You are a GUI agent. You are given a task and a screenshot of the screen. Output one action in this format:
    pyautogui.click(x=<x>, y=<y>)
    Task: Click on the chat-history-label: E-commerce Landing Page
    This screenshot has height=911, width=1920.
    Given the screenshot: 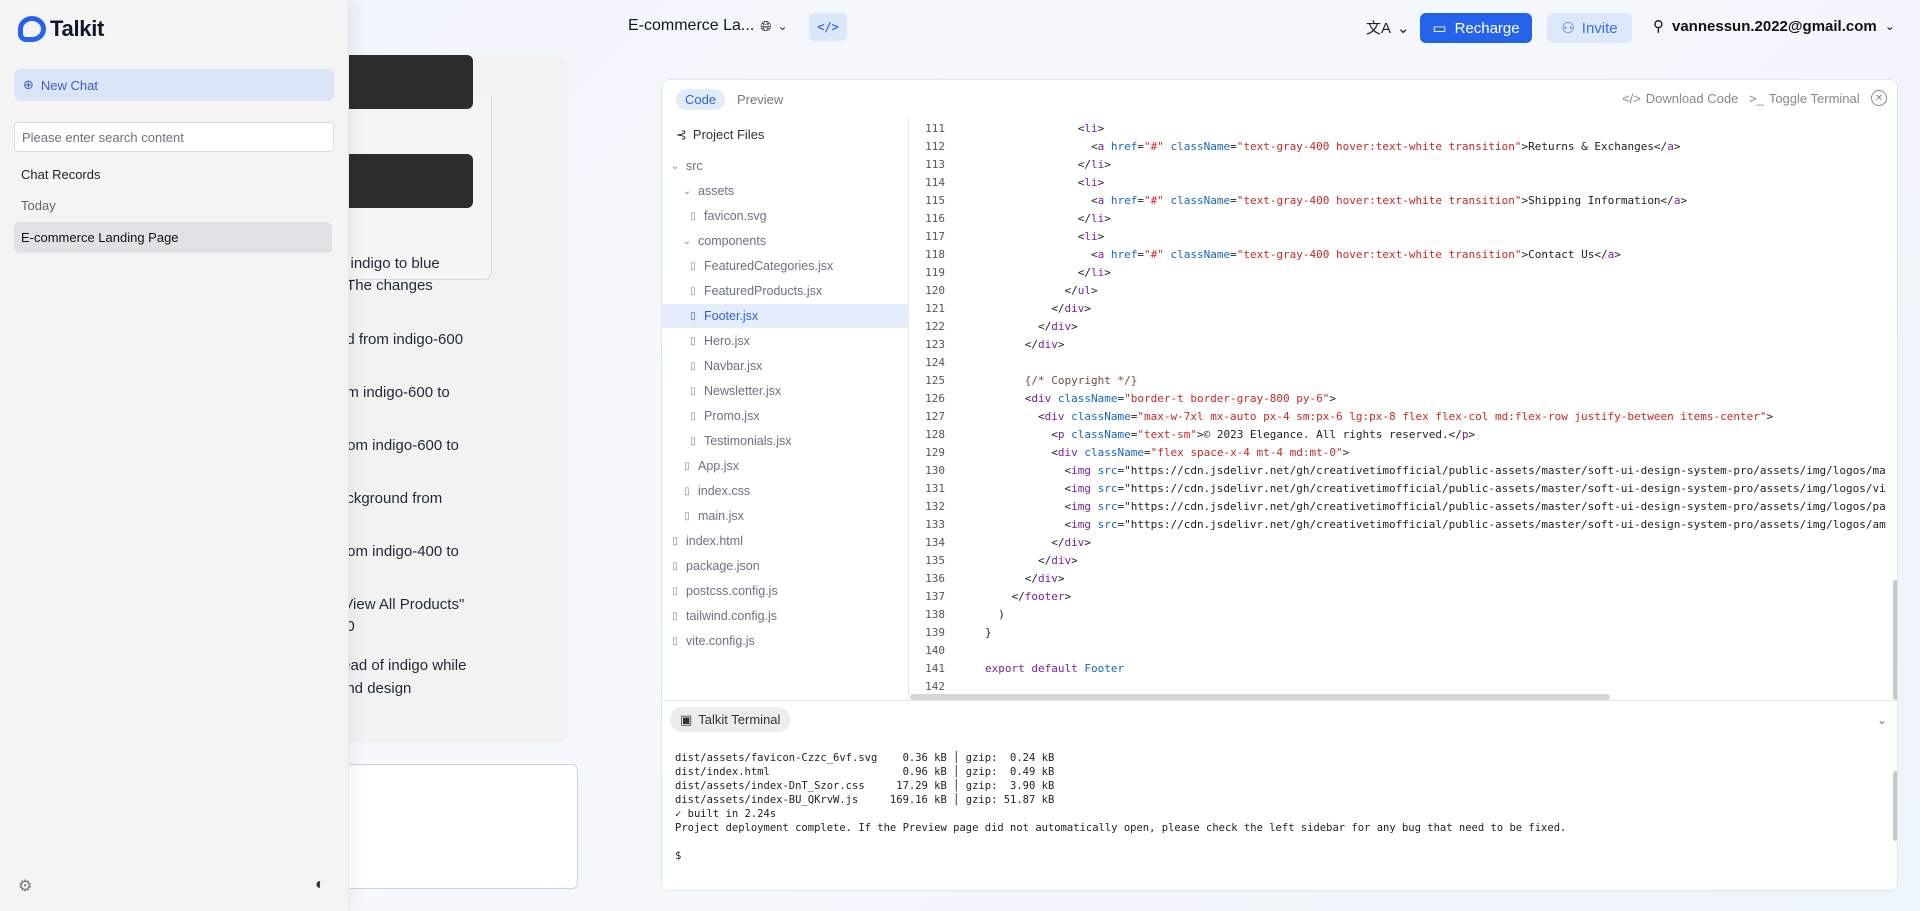 What is the action you would take?
    pyautogui.click(x=100, y=237)
    